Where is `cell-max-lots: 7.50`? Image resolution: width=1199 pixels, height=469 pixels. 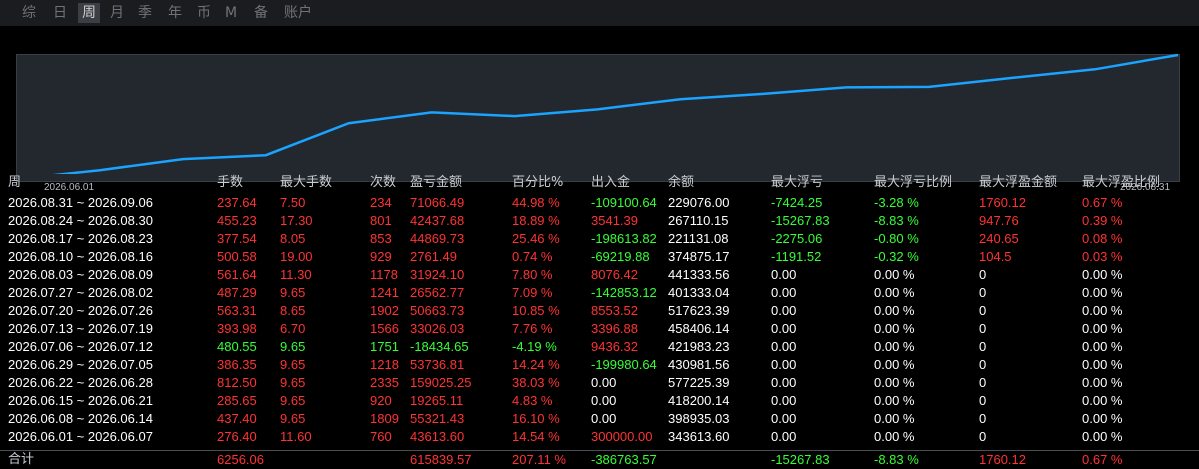 cell-max-lots: 7.50 is located at coordinates (293, 202).